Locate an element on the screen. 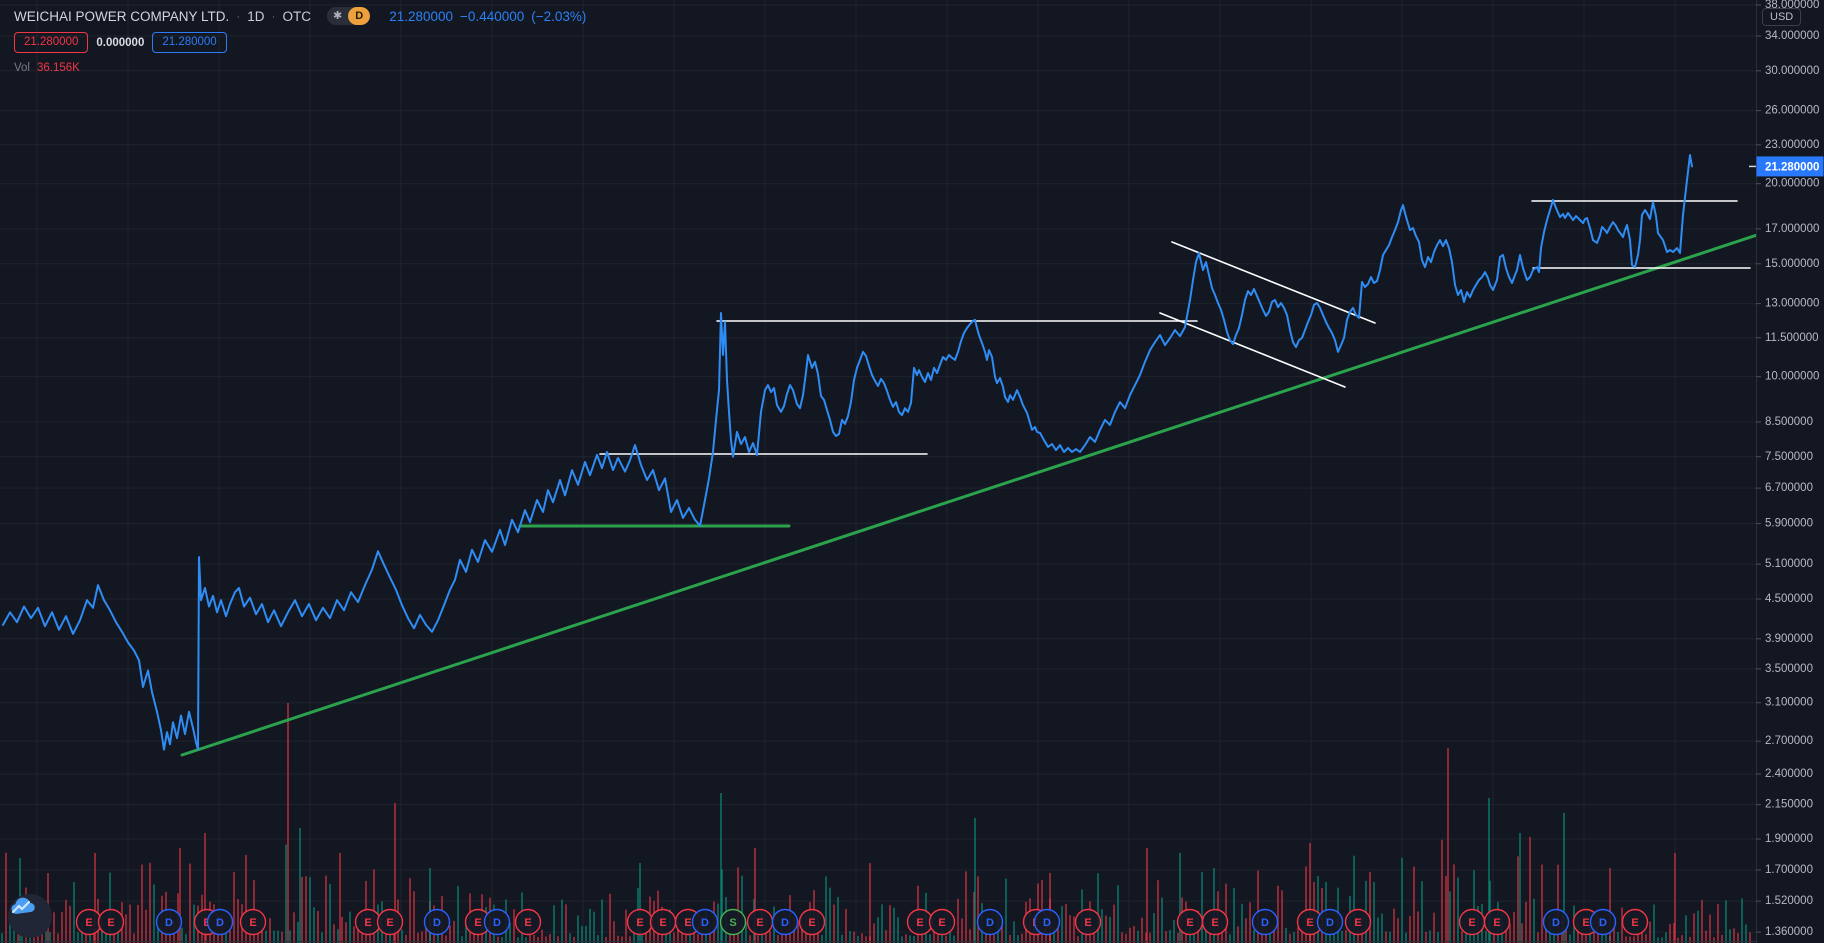 The image size is (1824, 943). event-badge-s: S is located at coordinates (733, 922).